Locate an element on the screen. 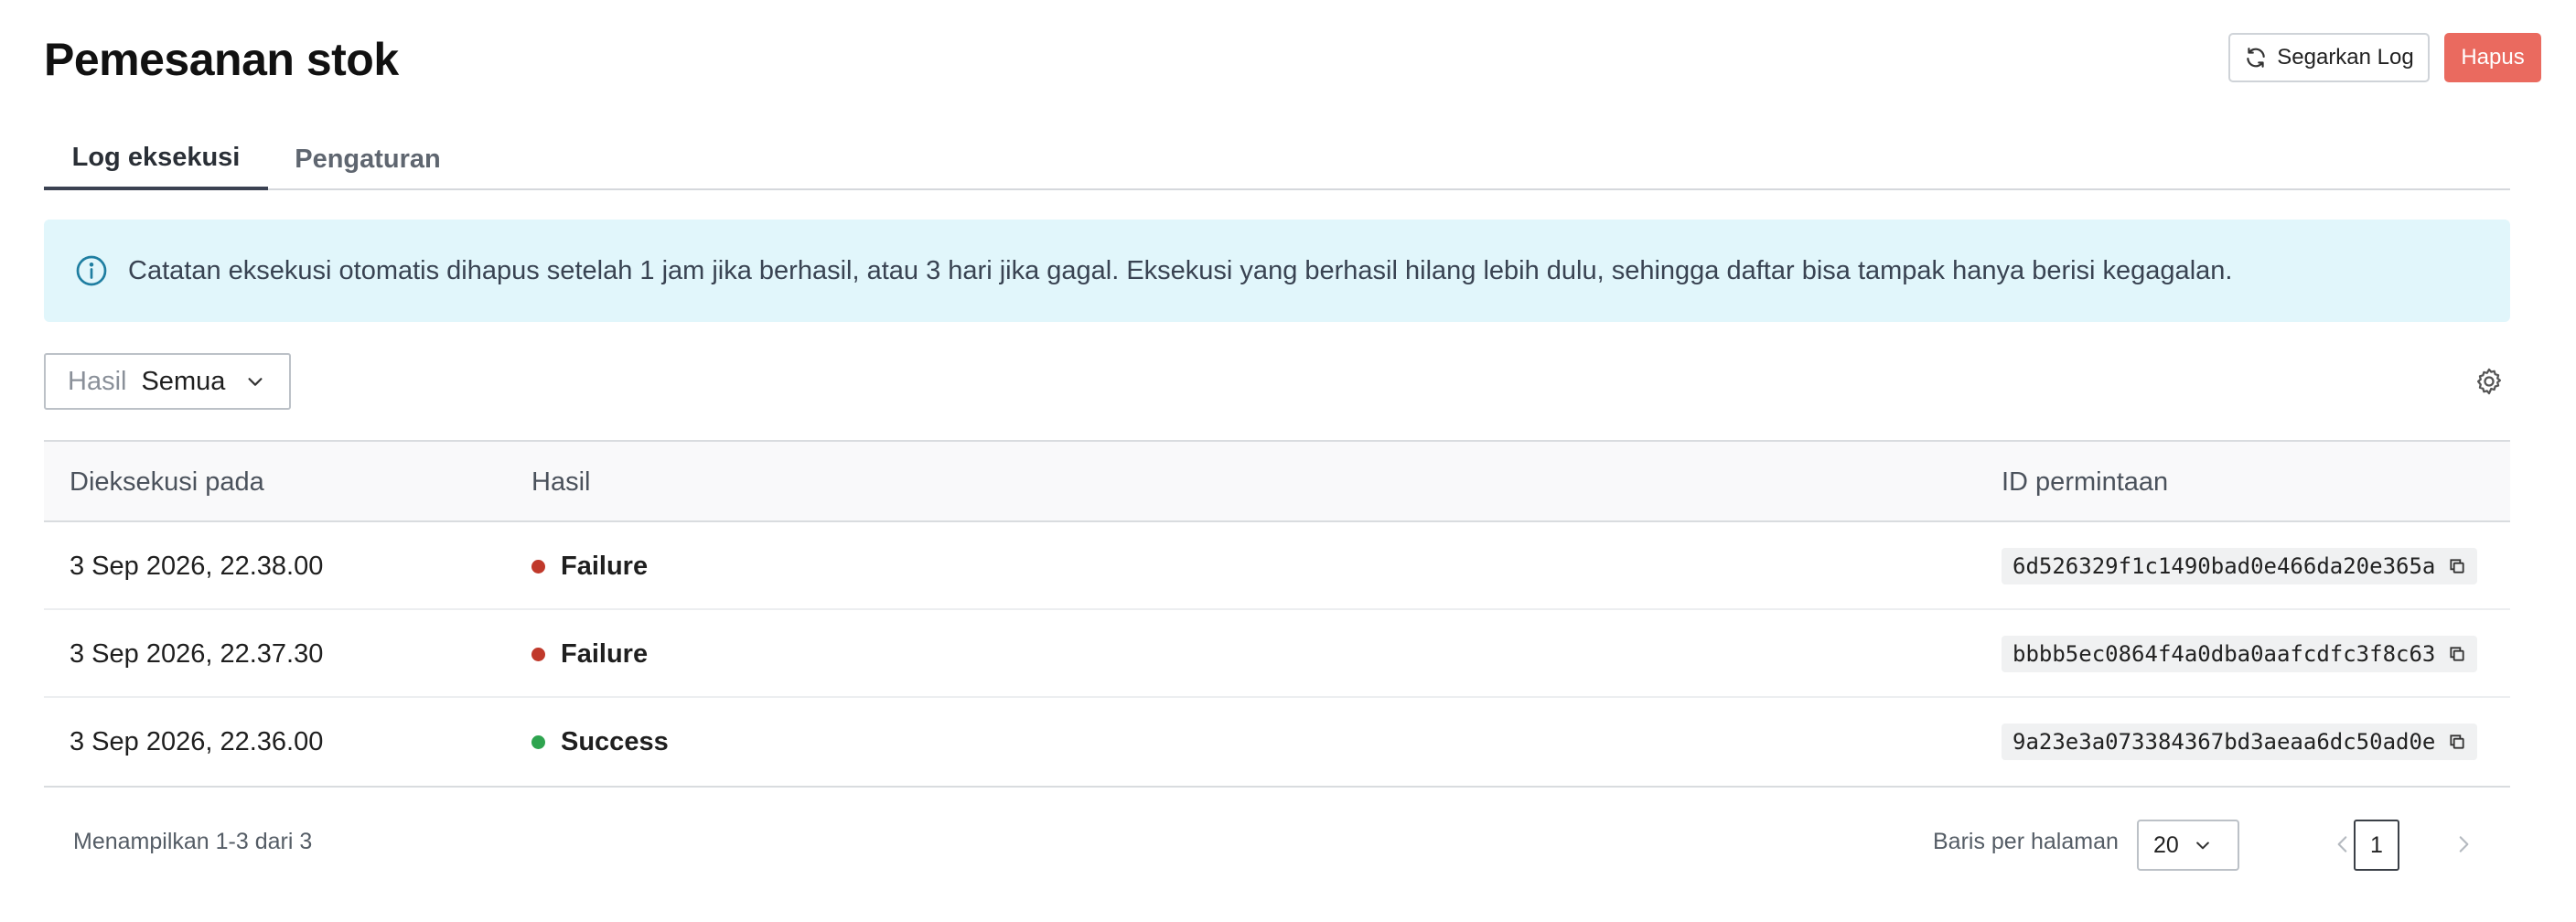 This screenshot has height=922, width=2576. refresh-icon is located at coordinates (2256, 58).